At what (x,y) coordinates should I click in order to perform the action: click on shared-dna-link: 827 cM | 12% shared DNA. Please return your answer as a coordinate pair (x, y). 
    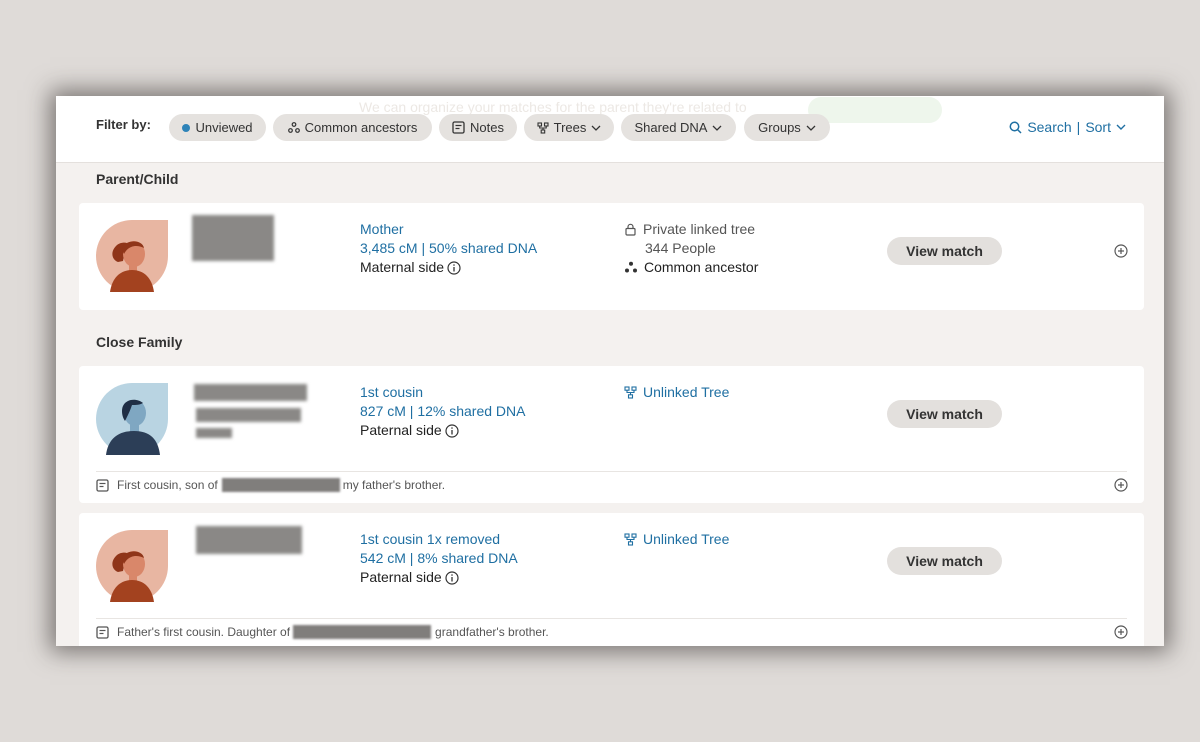
    Looking at the image, I should click on (443, 411).